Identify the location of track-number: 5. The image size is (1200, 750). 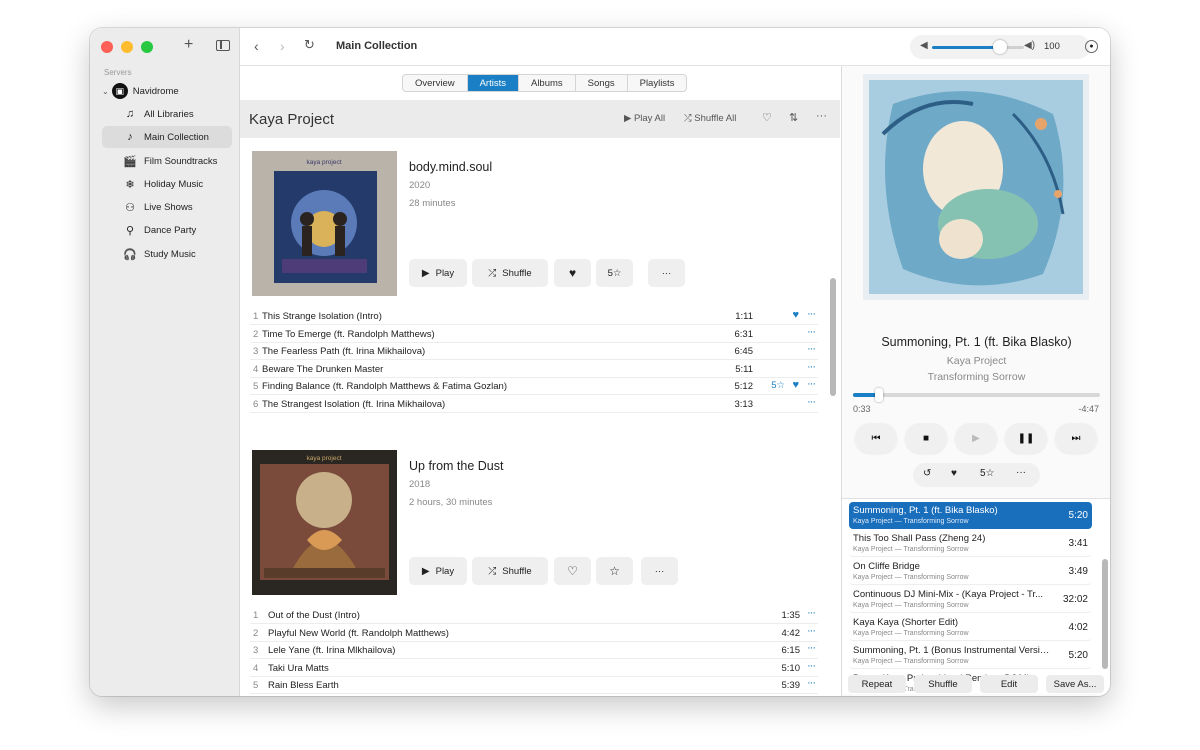
(256, 685).